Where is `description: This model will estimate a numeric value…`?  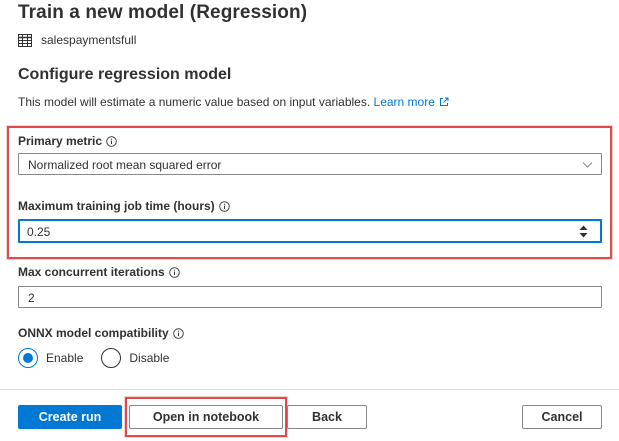
description: This model will estimate a numeric value… is located at coordinates (233, 102).